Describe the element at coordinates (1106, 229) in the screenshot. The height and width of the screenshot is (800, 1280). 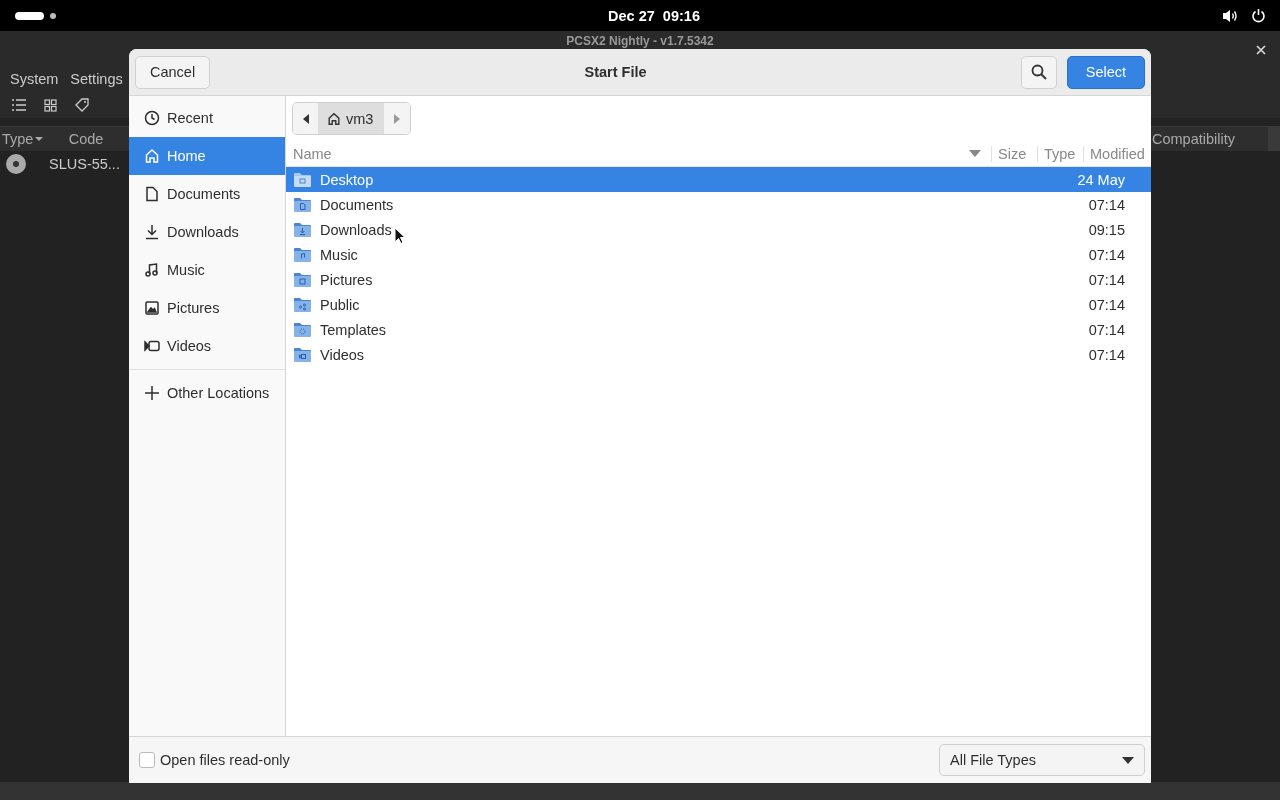
I see `modified-time: 09:15` at that location.